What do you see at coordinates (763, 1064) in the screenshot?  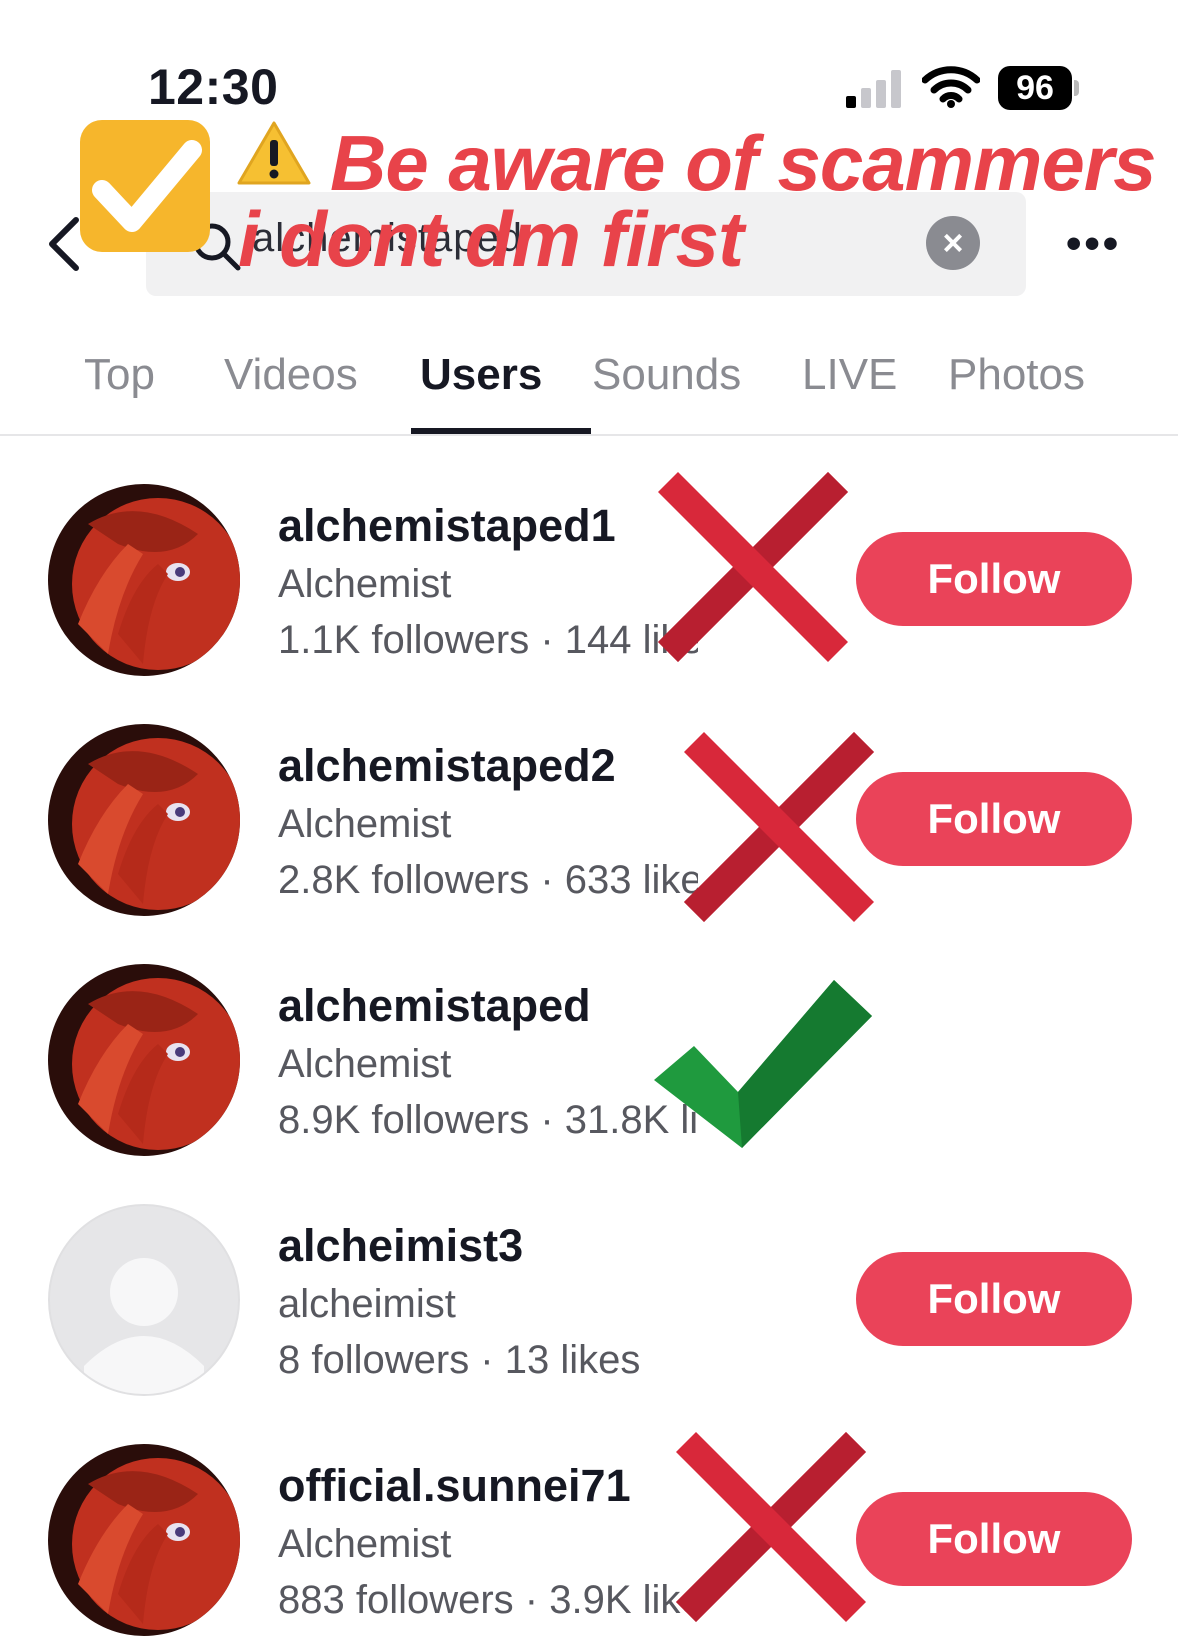 I see `green-check-icon` at bounding box center [763, 1064].